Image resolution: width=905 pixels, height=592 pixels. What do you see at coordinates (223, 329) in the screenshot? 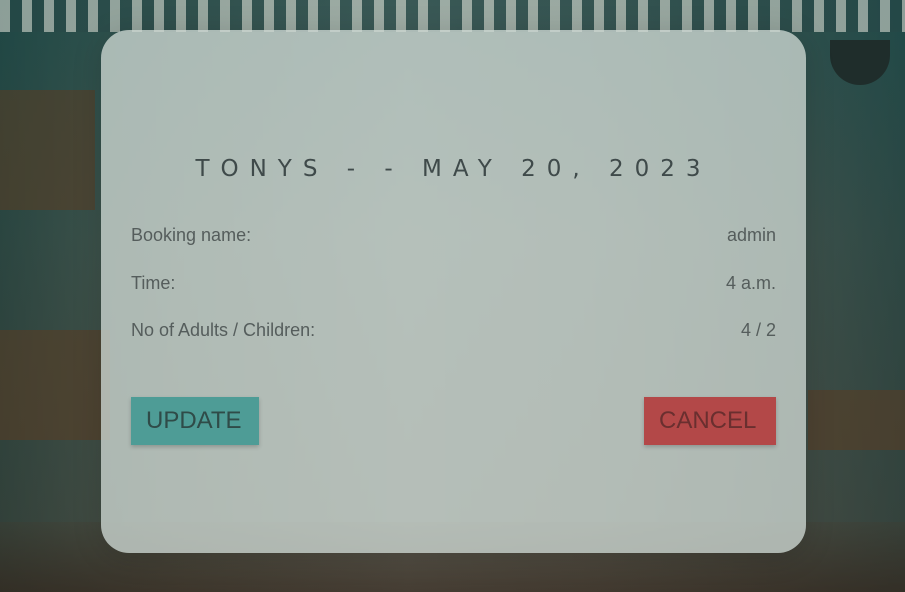
I see `party-size-label: No of Adults / Children:` at bounding box center [223, 329].